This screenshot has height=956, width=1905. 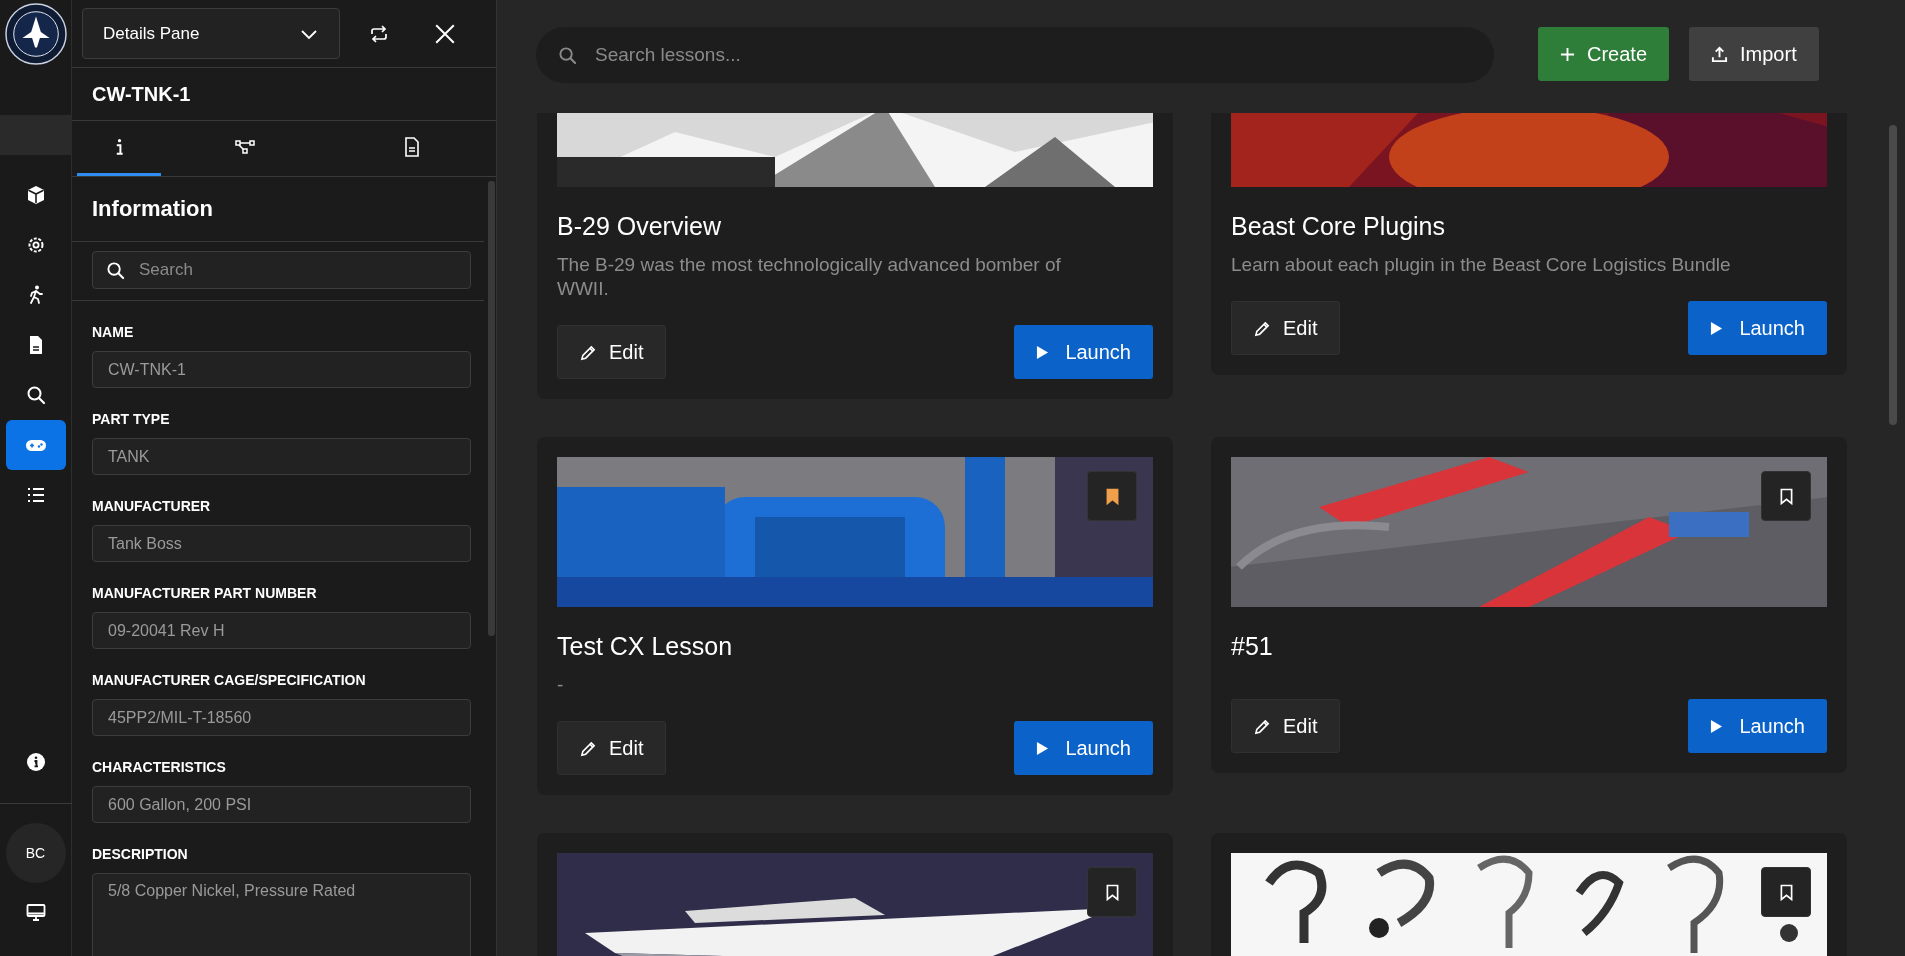 What do you see at coordinates (211, 33) in the screenshot?
I see `pane-dropdown: Details Pane` at bounding box center [211, 33].